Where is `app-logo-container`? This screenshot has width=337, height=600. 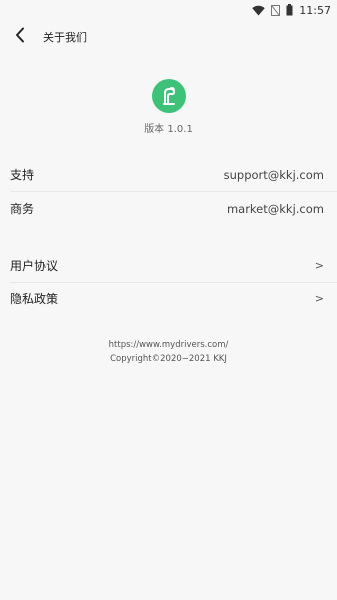 app-logo-container is located at coordinates (168, 96).